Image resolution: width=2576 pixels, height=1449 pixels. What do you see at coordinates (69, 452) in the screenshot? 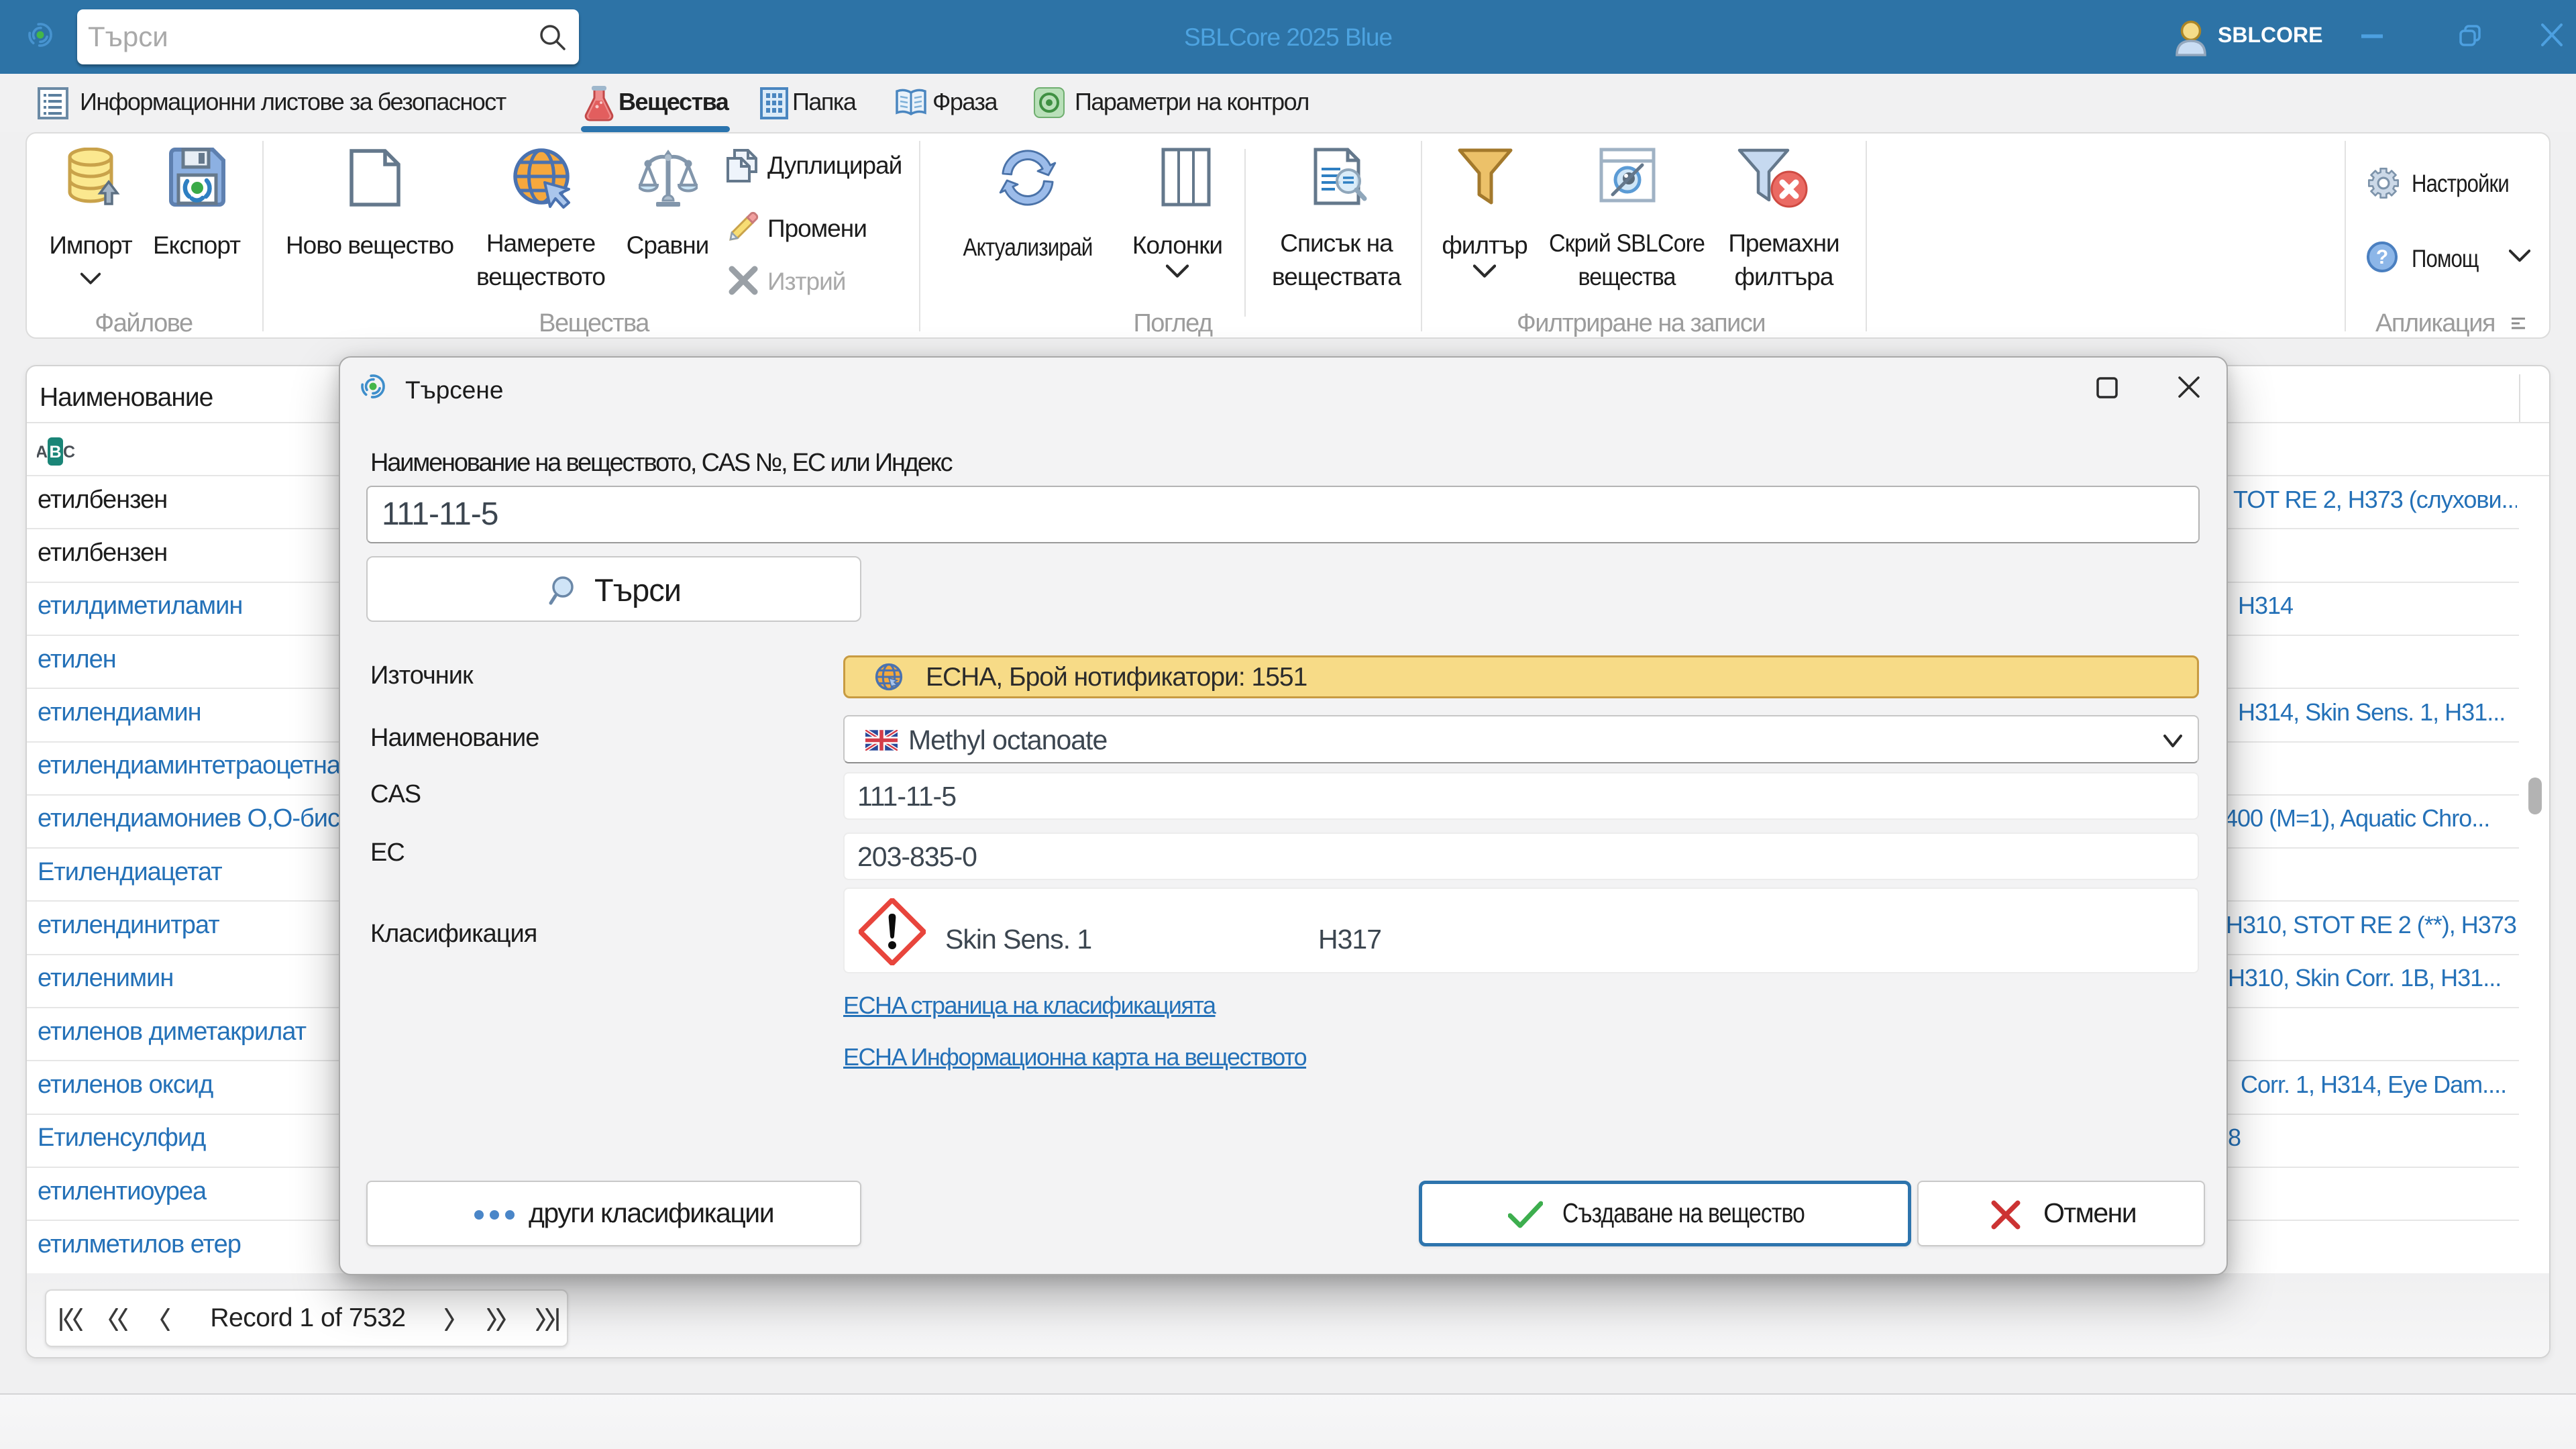
I see `svg-text: C` at bounding box center [69, 452].